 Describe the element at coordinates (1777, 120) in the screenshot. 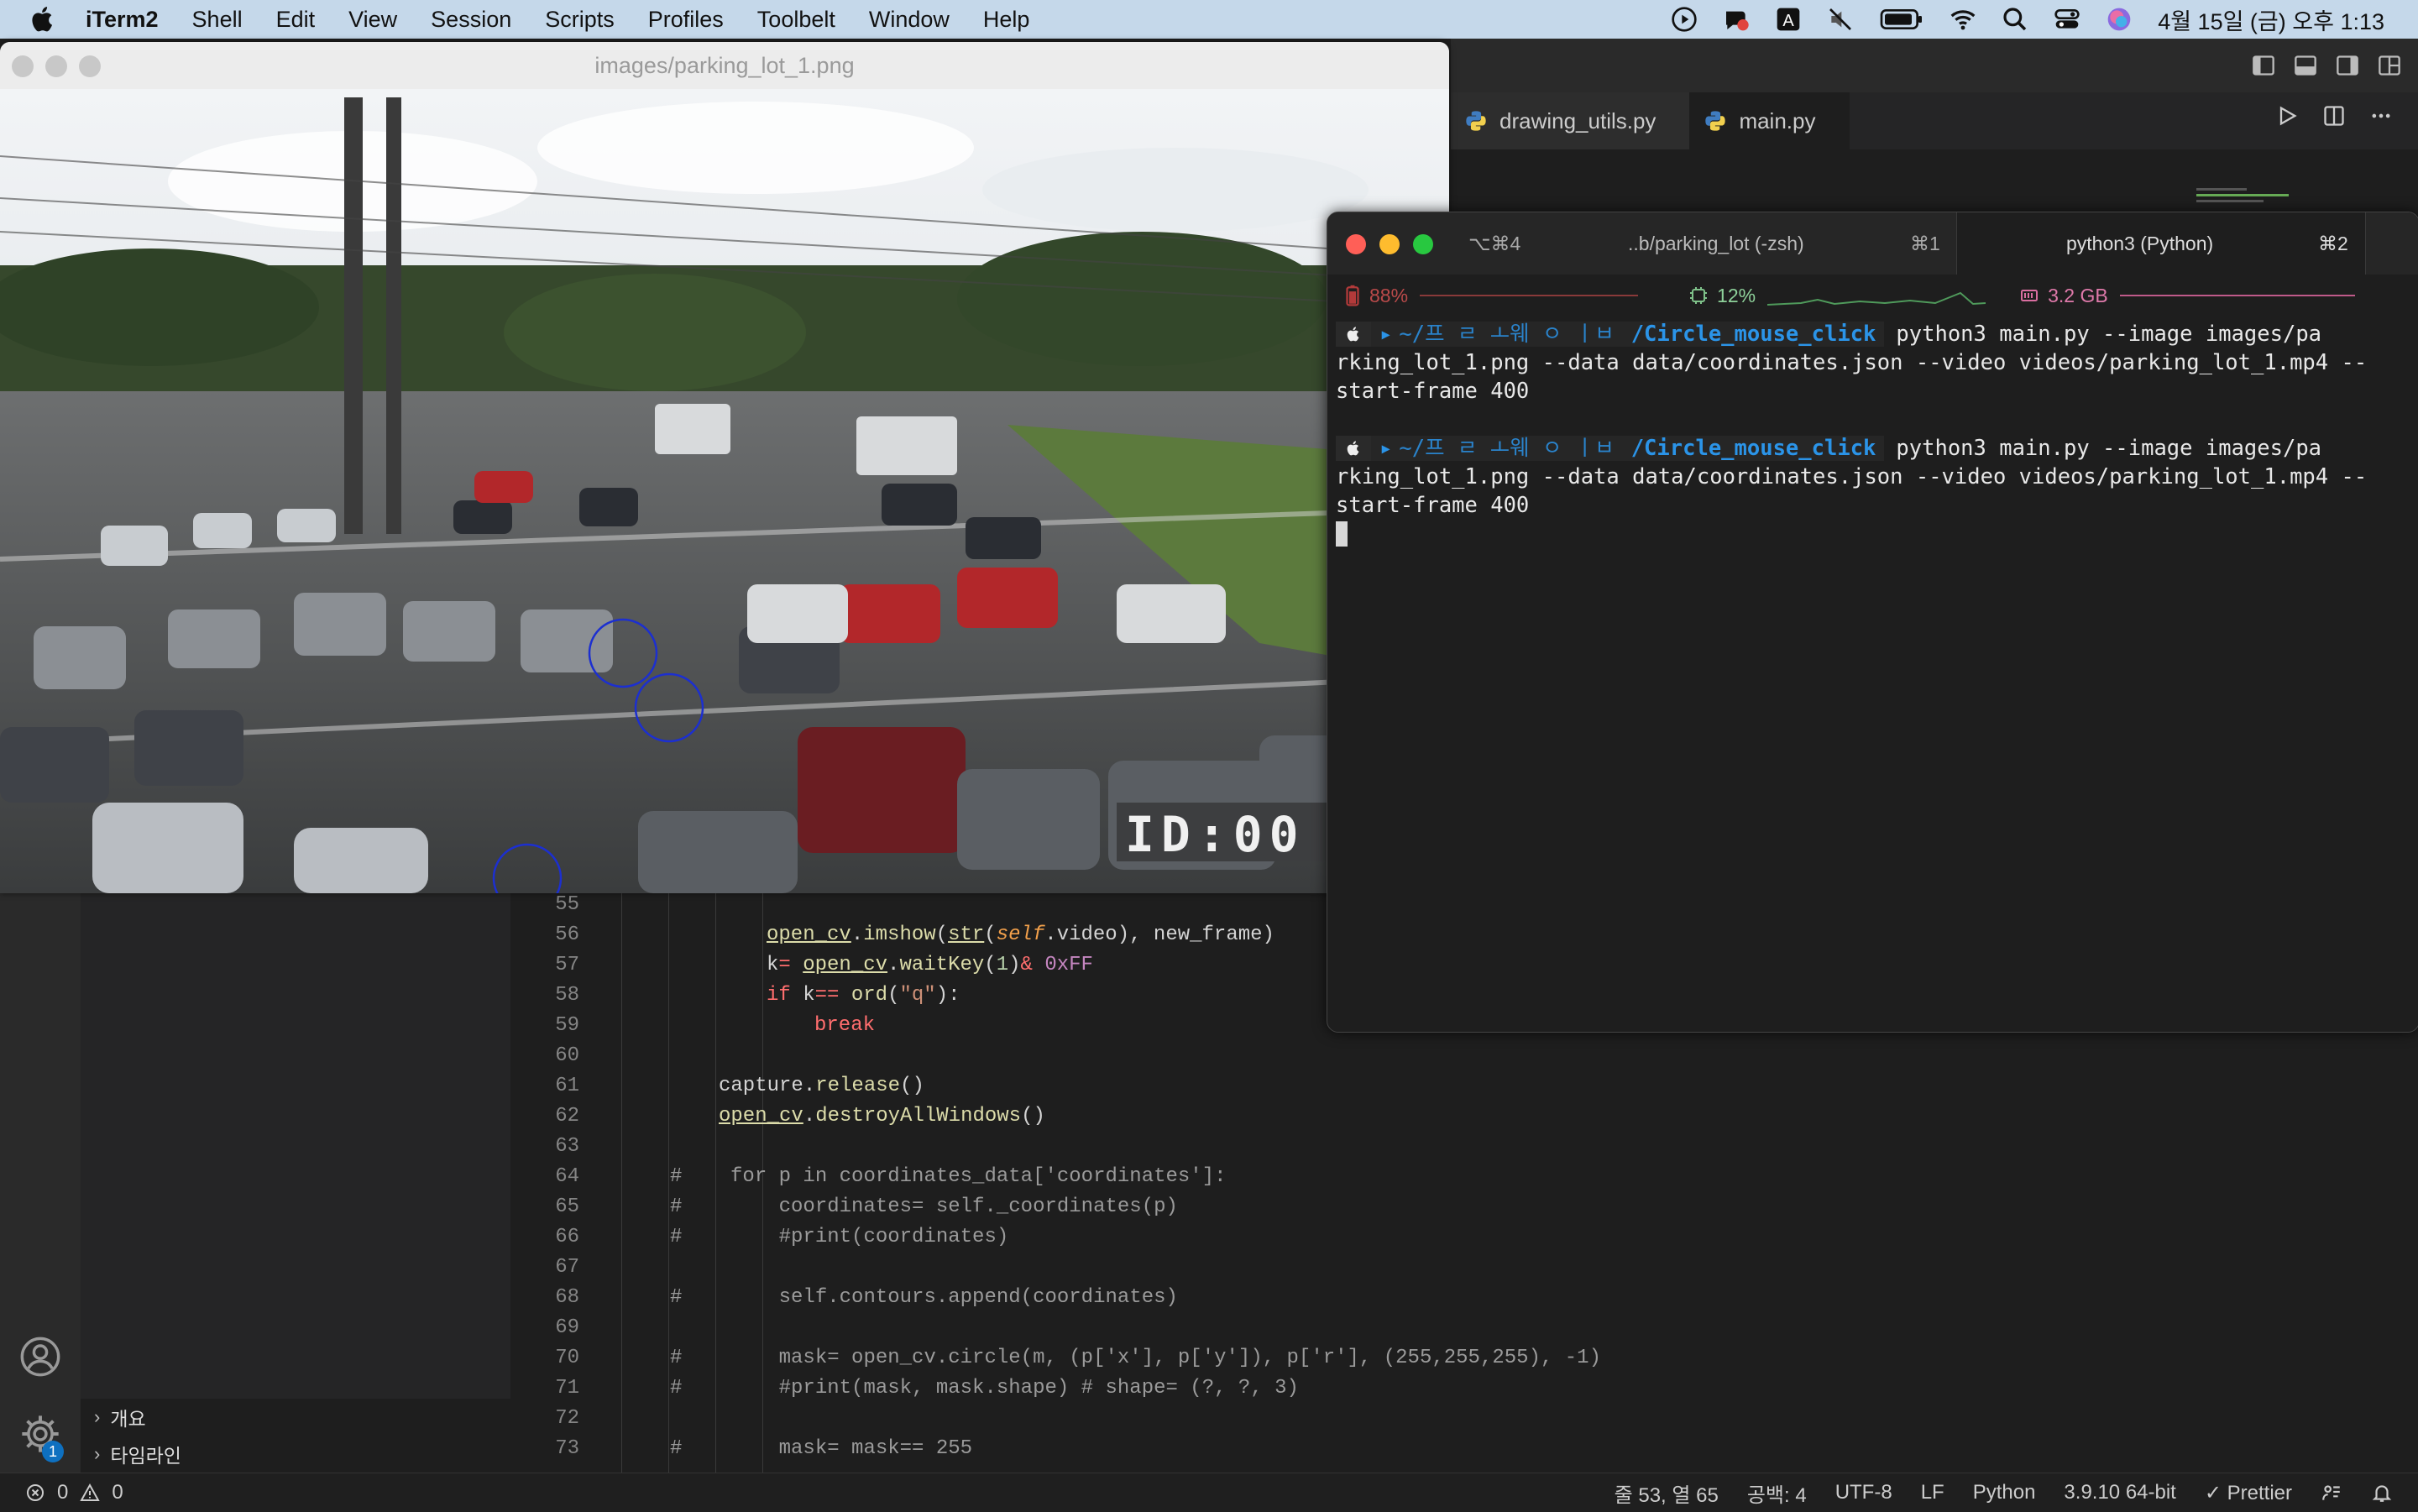

I see `tab-label: main.py` at that location.